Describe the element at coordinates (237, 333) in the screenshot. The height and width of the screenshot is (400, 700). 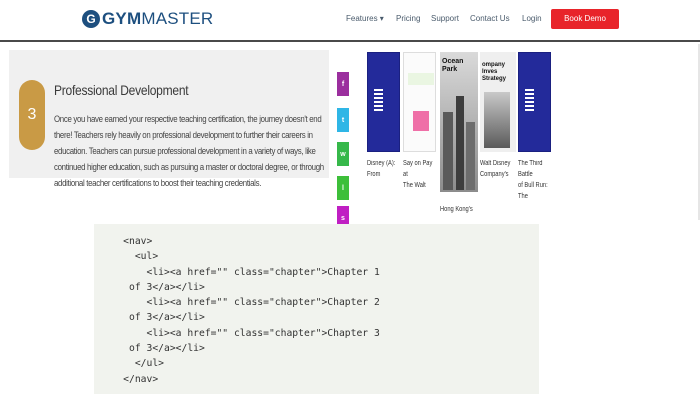
I see `code-line: <li><a href="" class="chapter">Chapter 3` at that location.